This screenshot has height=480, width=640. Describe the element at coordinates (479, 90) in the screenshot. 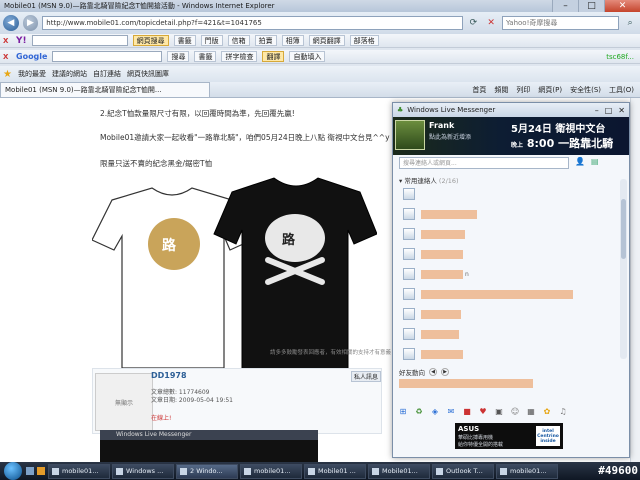

I see `home-button: 首頁` at that location.